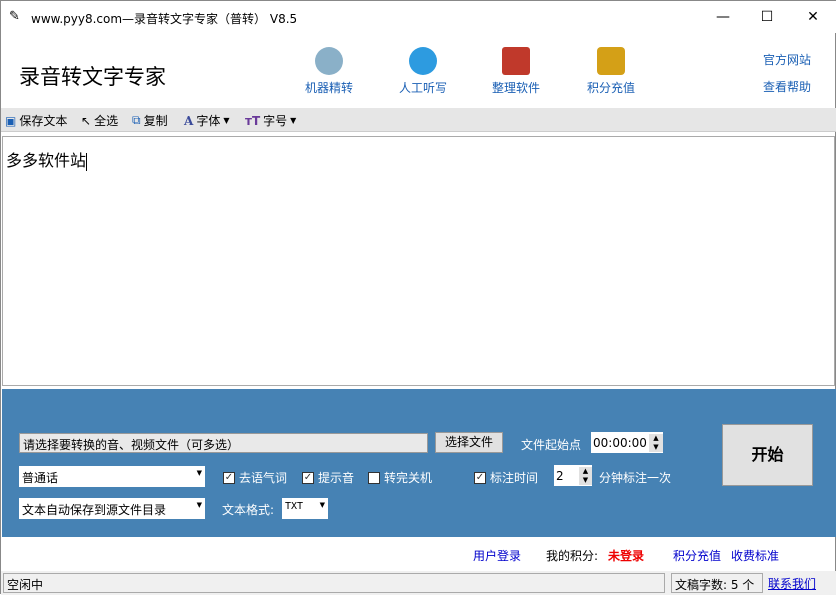  I want to click on label: 标注时间, so click(514, 478).